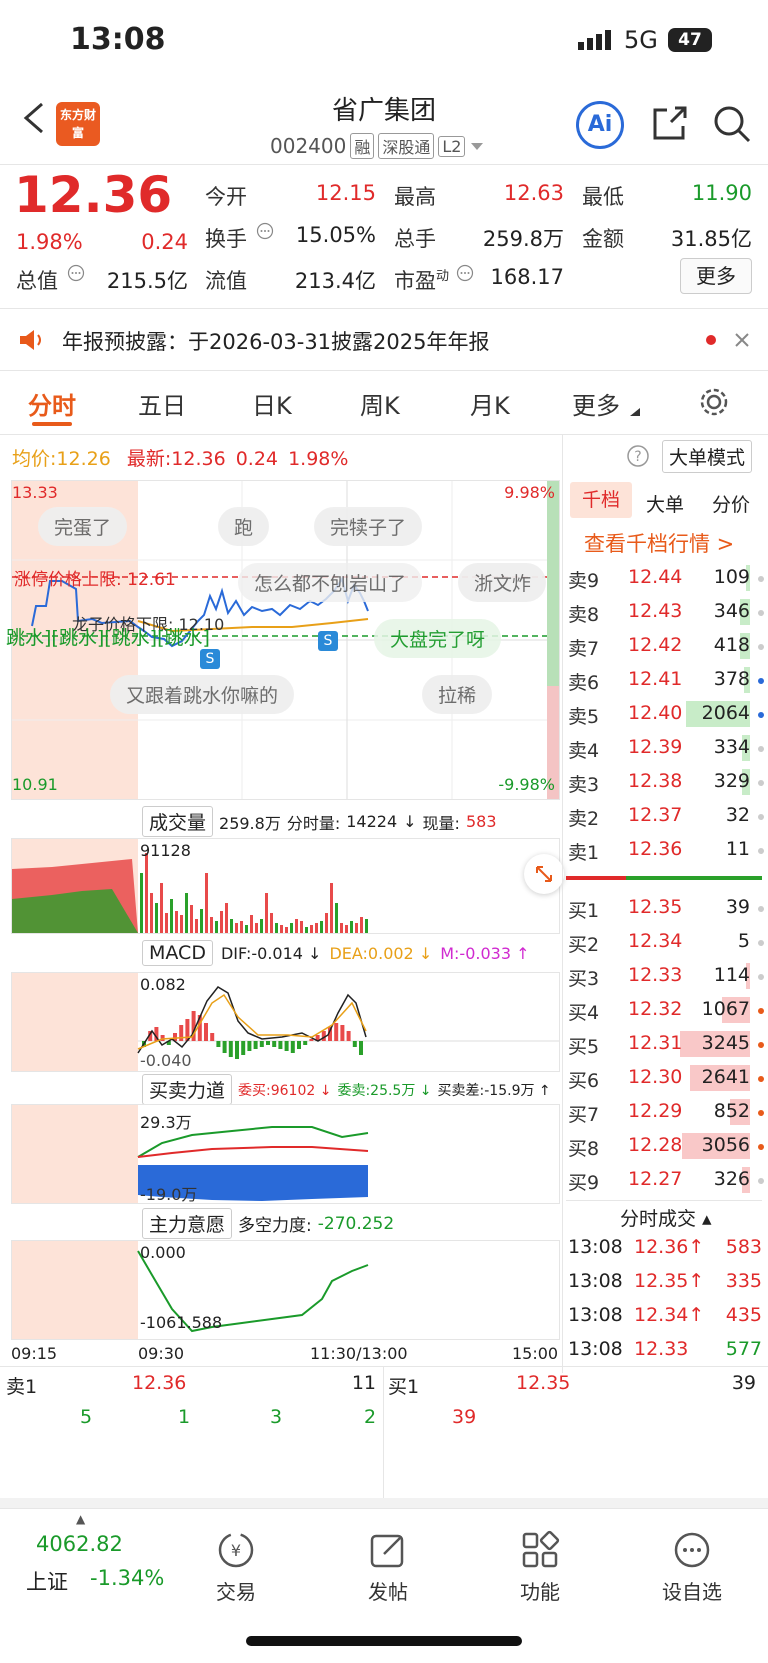 This screenshot has width=768, height=1663. What do you see at coordinates (527, 277) in the screenshot?
I see `pe-value: 168.17` at bounding box center [527, 277].